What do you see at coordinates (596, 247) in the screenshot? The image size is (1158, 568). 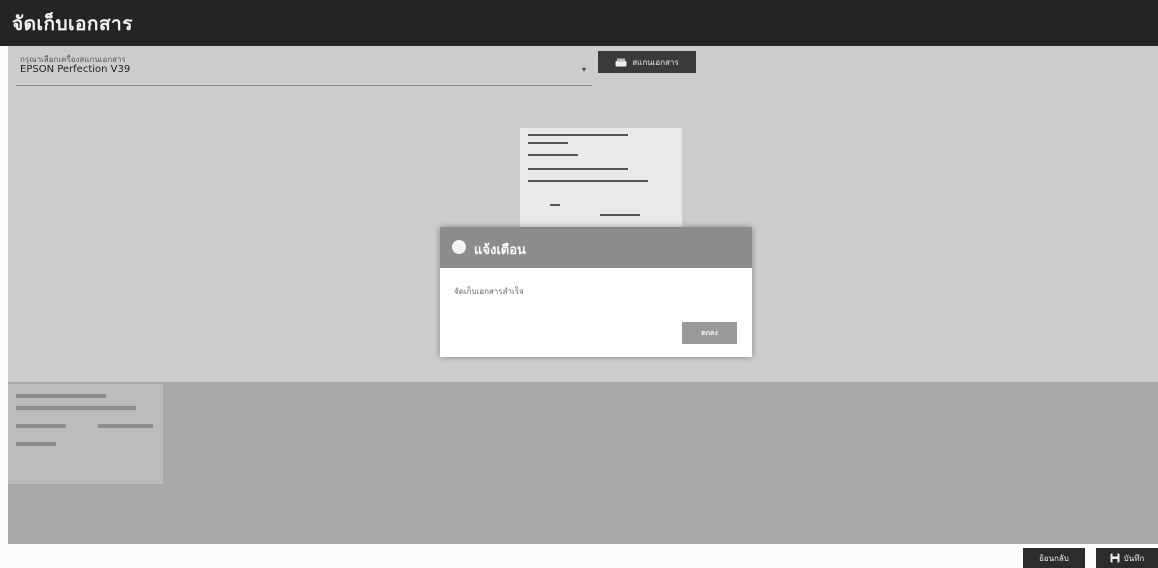 I see `alert-dialog-header: แจ้งเตือน` at bounding box center [596, 247].